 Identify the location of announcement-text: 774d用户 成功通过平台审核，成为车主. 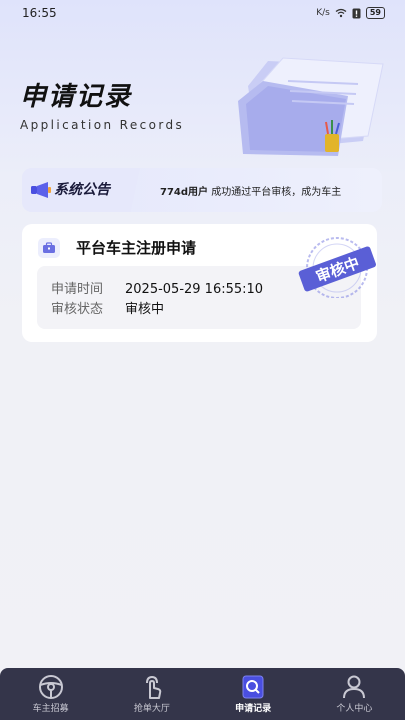
(250, 190).